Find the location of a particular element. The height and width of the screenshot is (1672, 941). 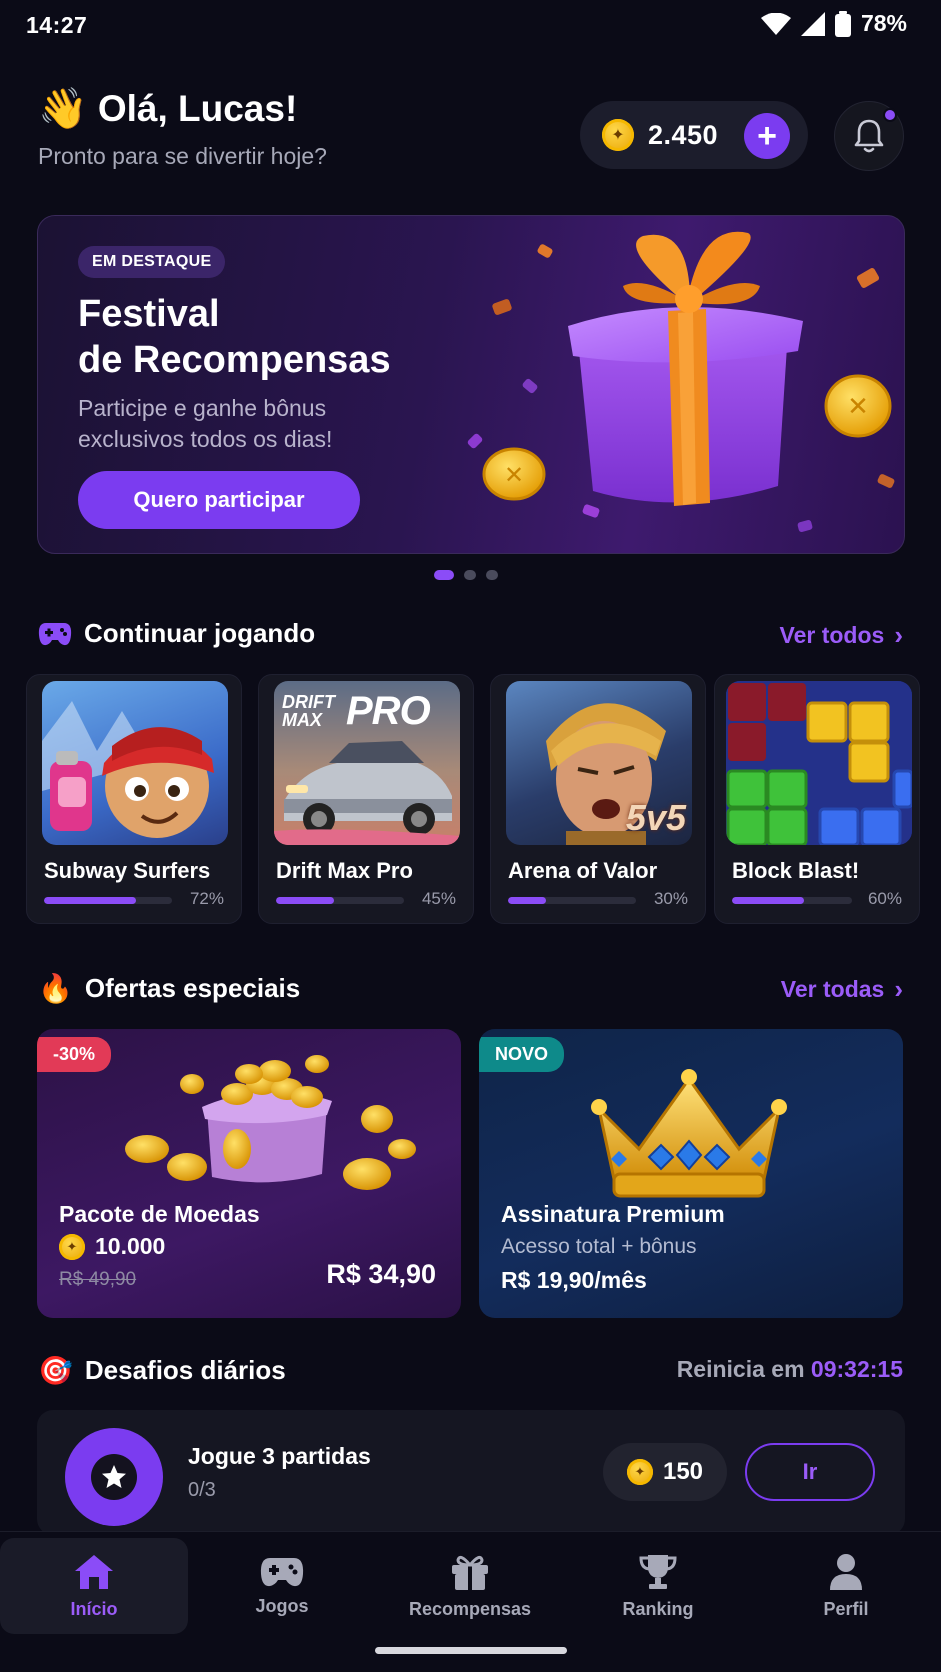

game-card-arena-of-valor: 5v5 Arena of Valor 30% is located at coordinates (598, 799).